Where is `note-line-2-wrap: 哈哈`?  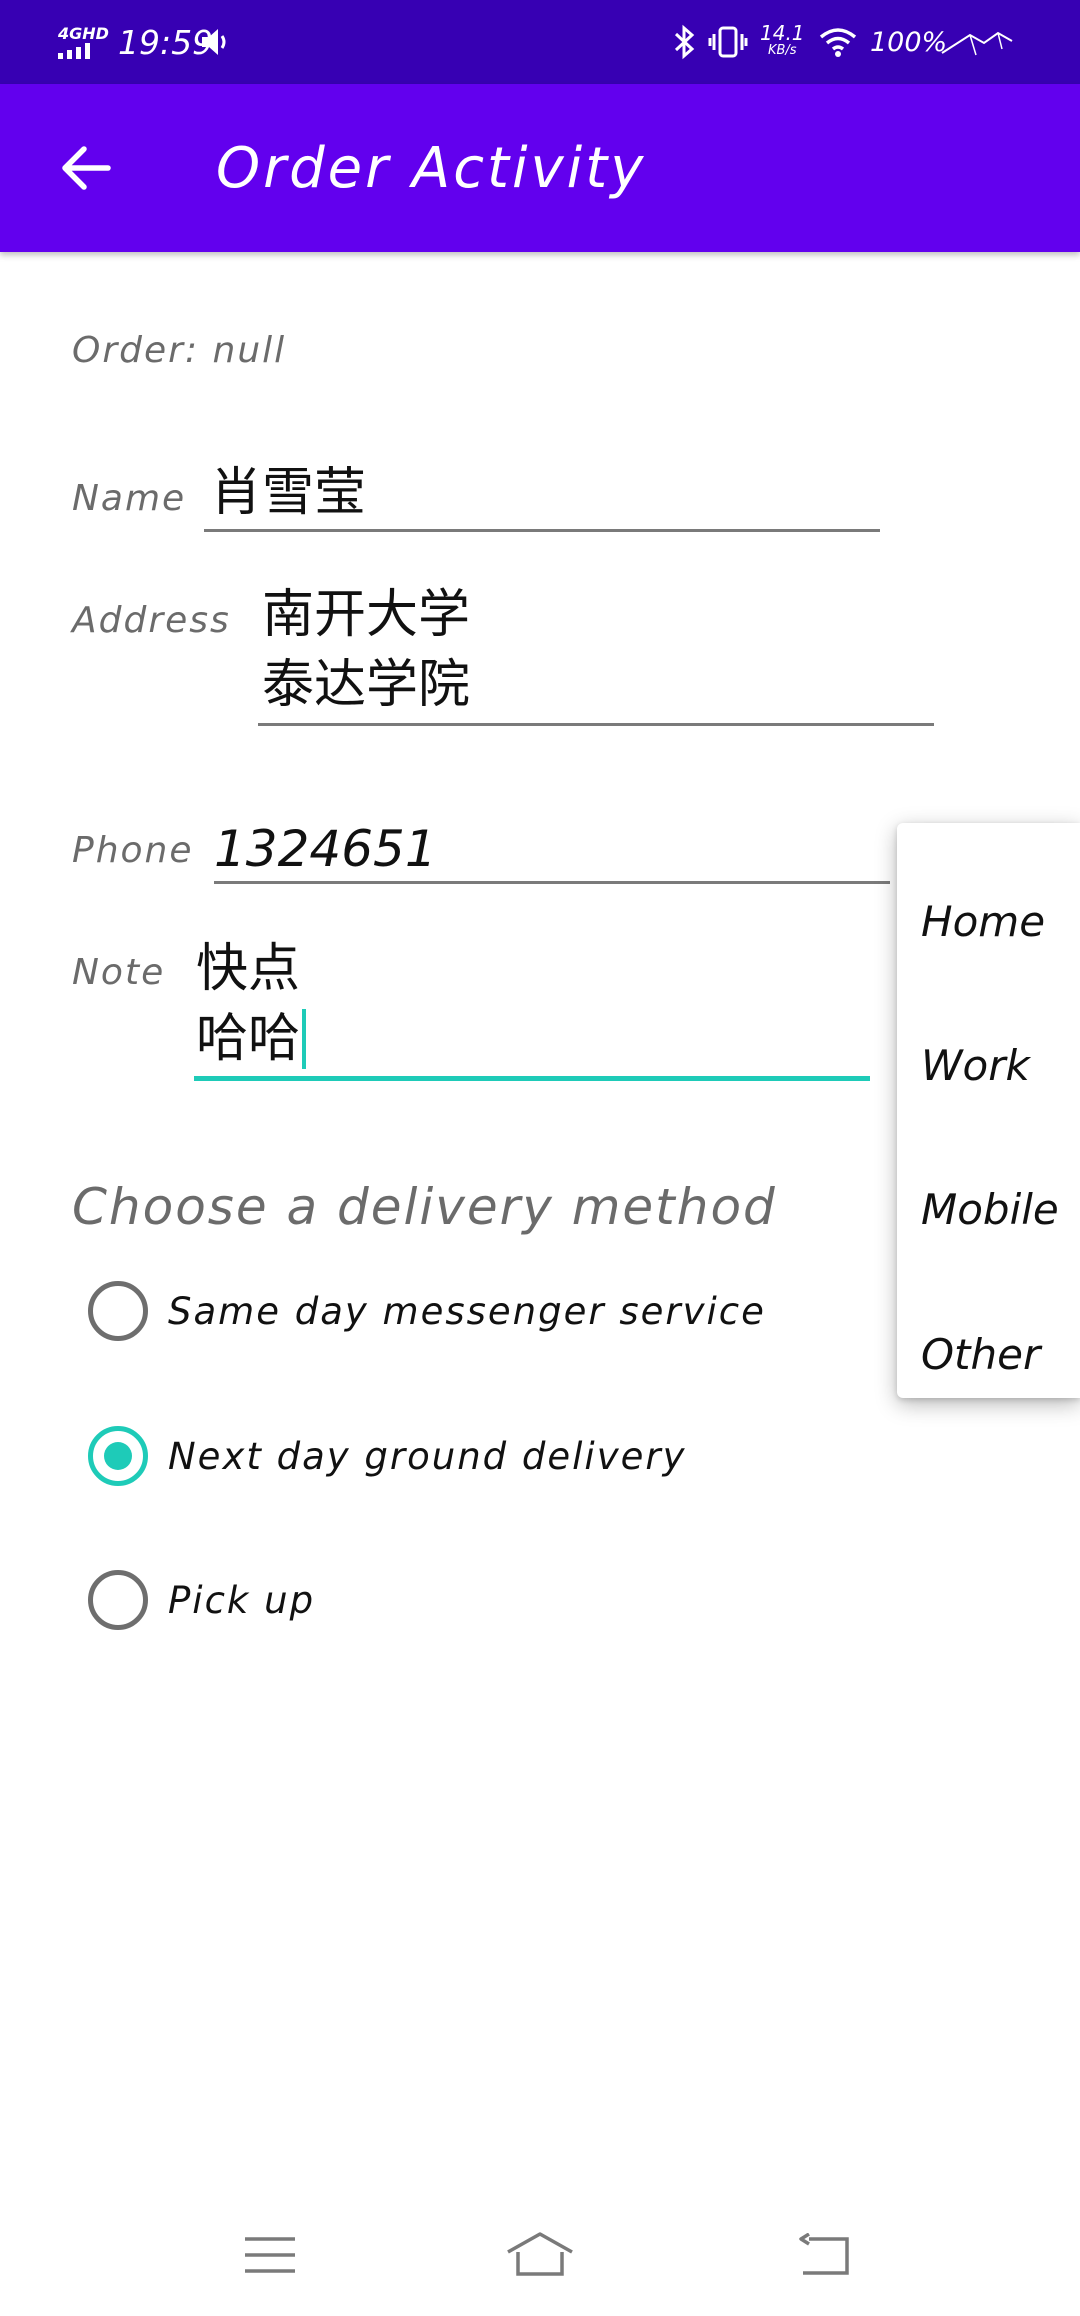
note-line-2-wrap: 哈哈 is located at coordinates (251, 1039).